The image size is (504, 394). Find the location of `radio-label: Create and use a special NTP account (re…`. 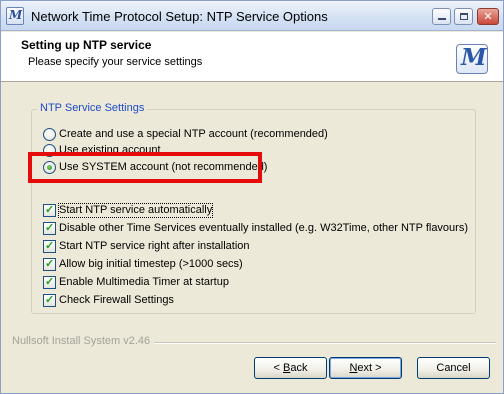

radio-label: Create and use a special NTP account (re… is located at coordinates (193, 134).